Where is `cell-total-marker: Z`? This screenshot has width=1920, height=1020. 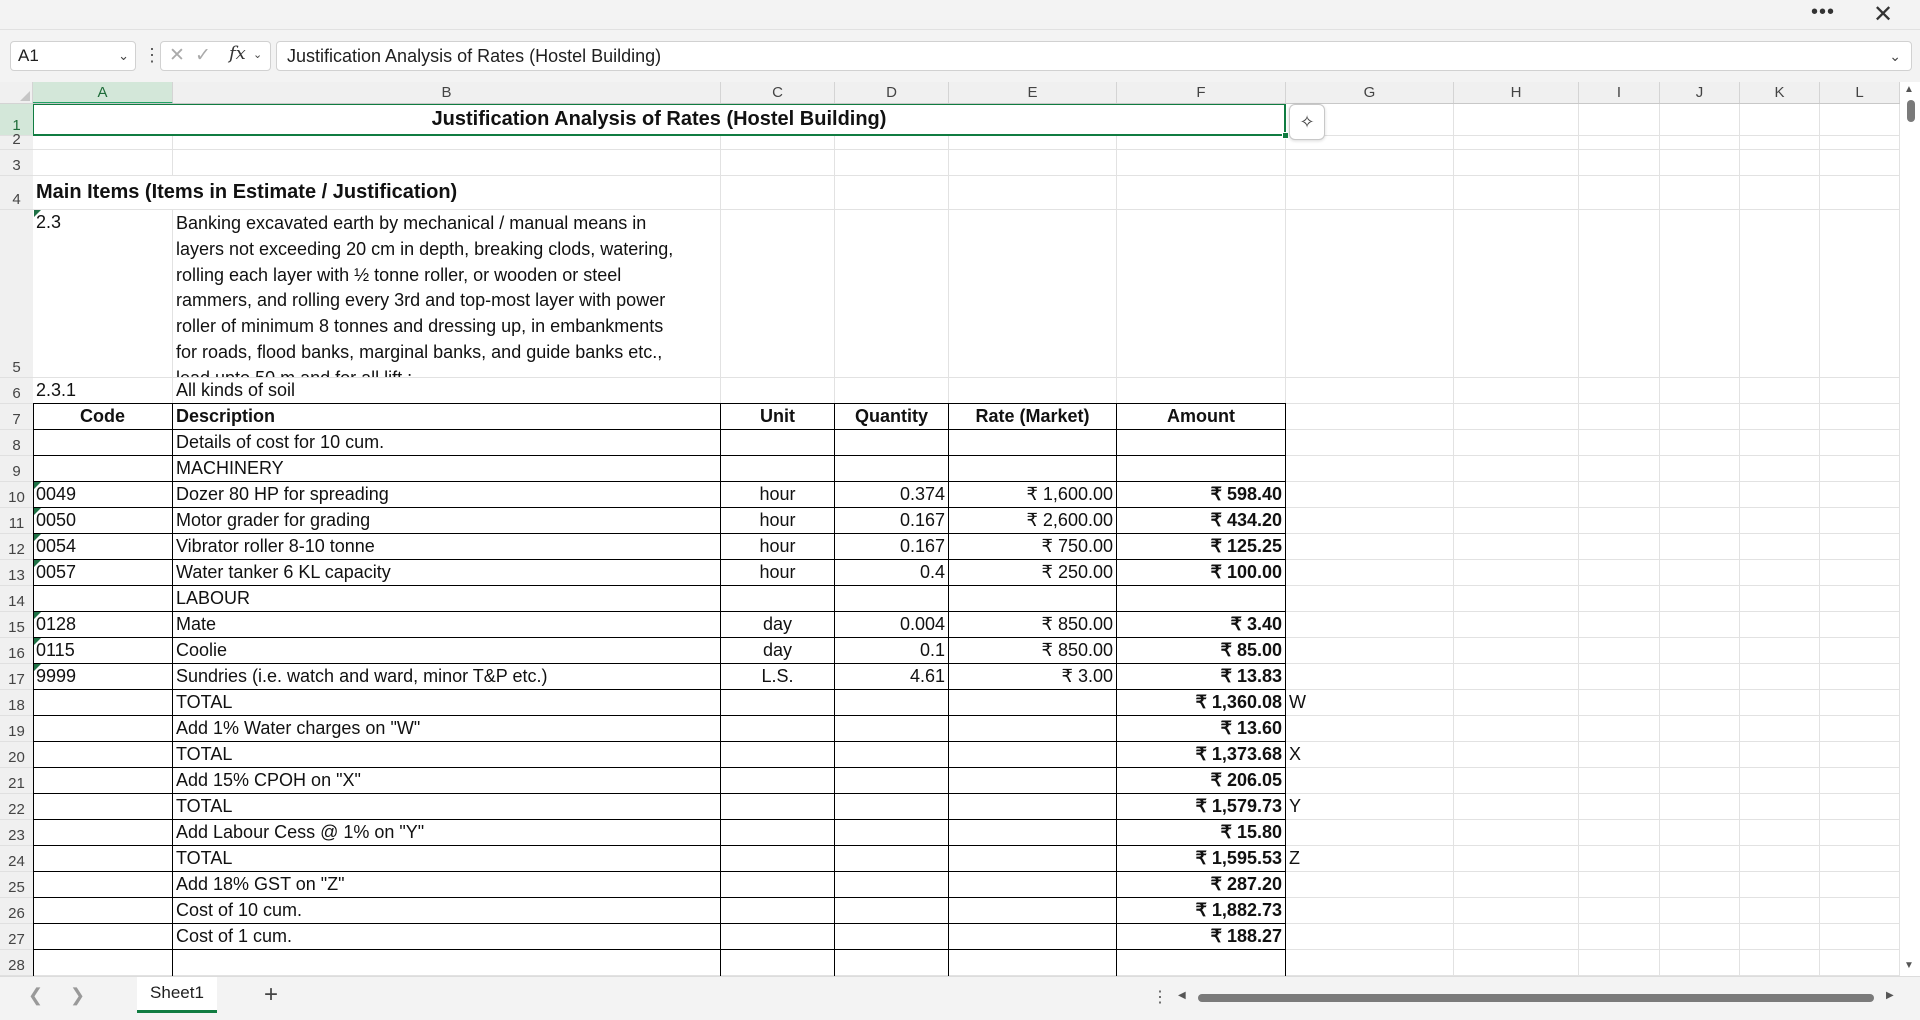
cell-total-marker: Z is located at coordinates (1369, 858).